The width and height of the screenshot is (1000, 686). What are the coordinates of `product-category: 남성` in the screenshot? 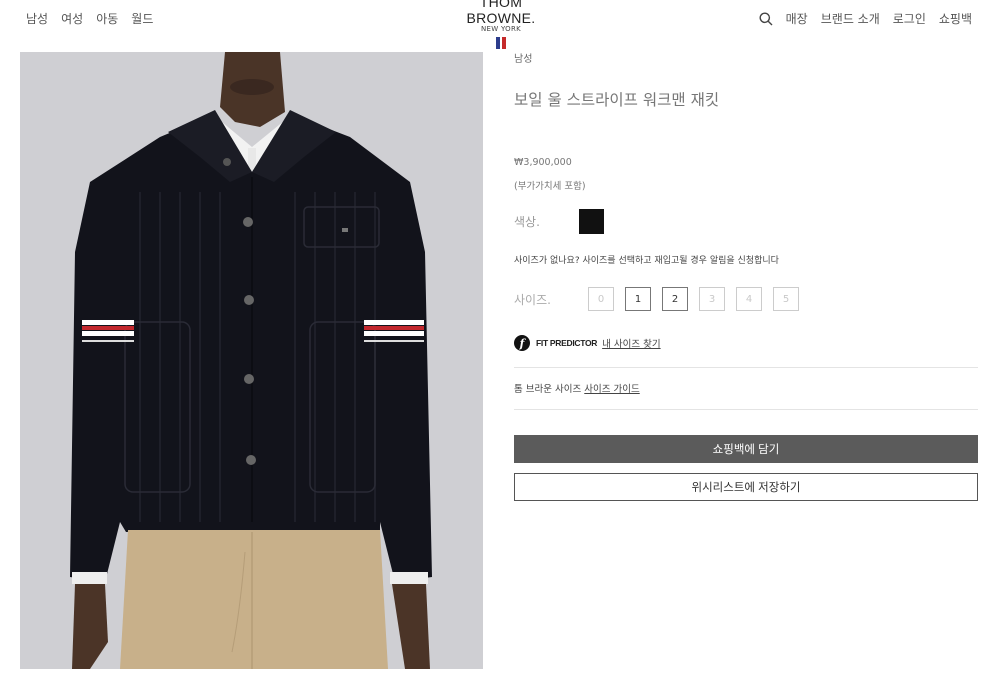 It's located at (523, 57).